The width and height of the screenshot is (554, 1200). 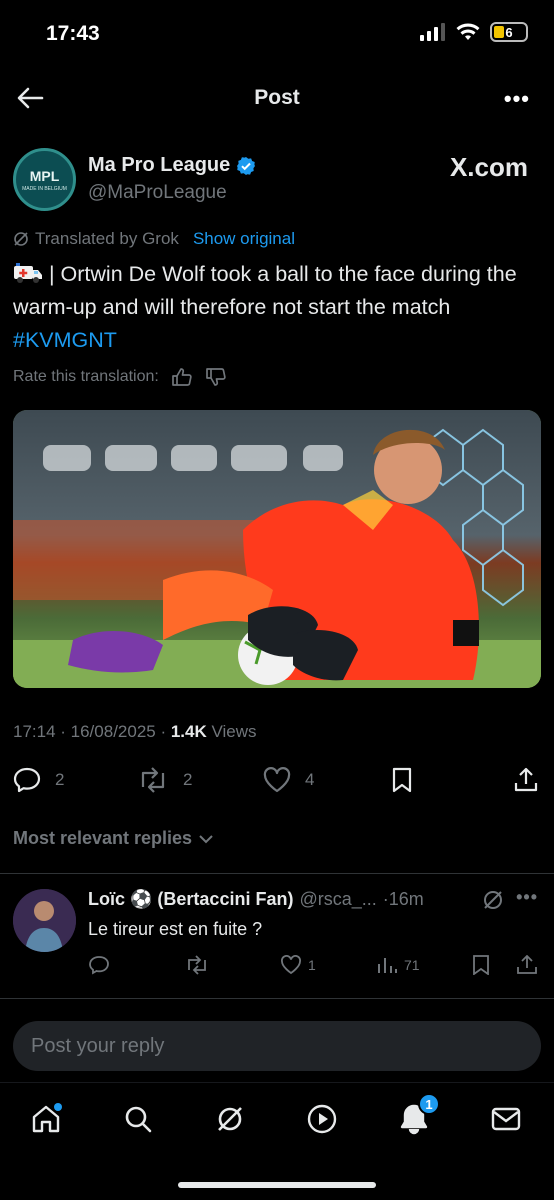 What do you see at coordinates (244, 239) in the screenshot?
I see `show-original-link: Show original` at bounding box center [244, 239].